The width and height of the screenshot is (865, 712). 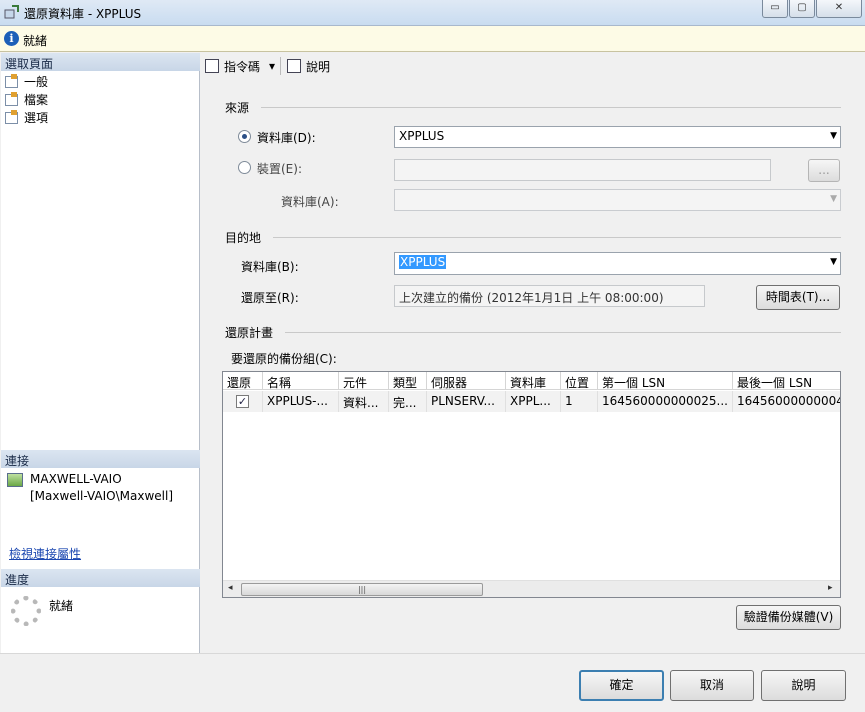 What do you see at coordinates (244, 136) in the screenshot?
I see `database-radio` at bounding box center [244, 136].